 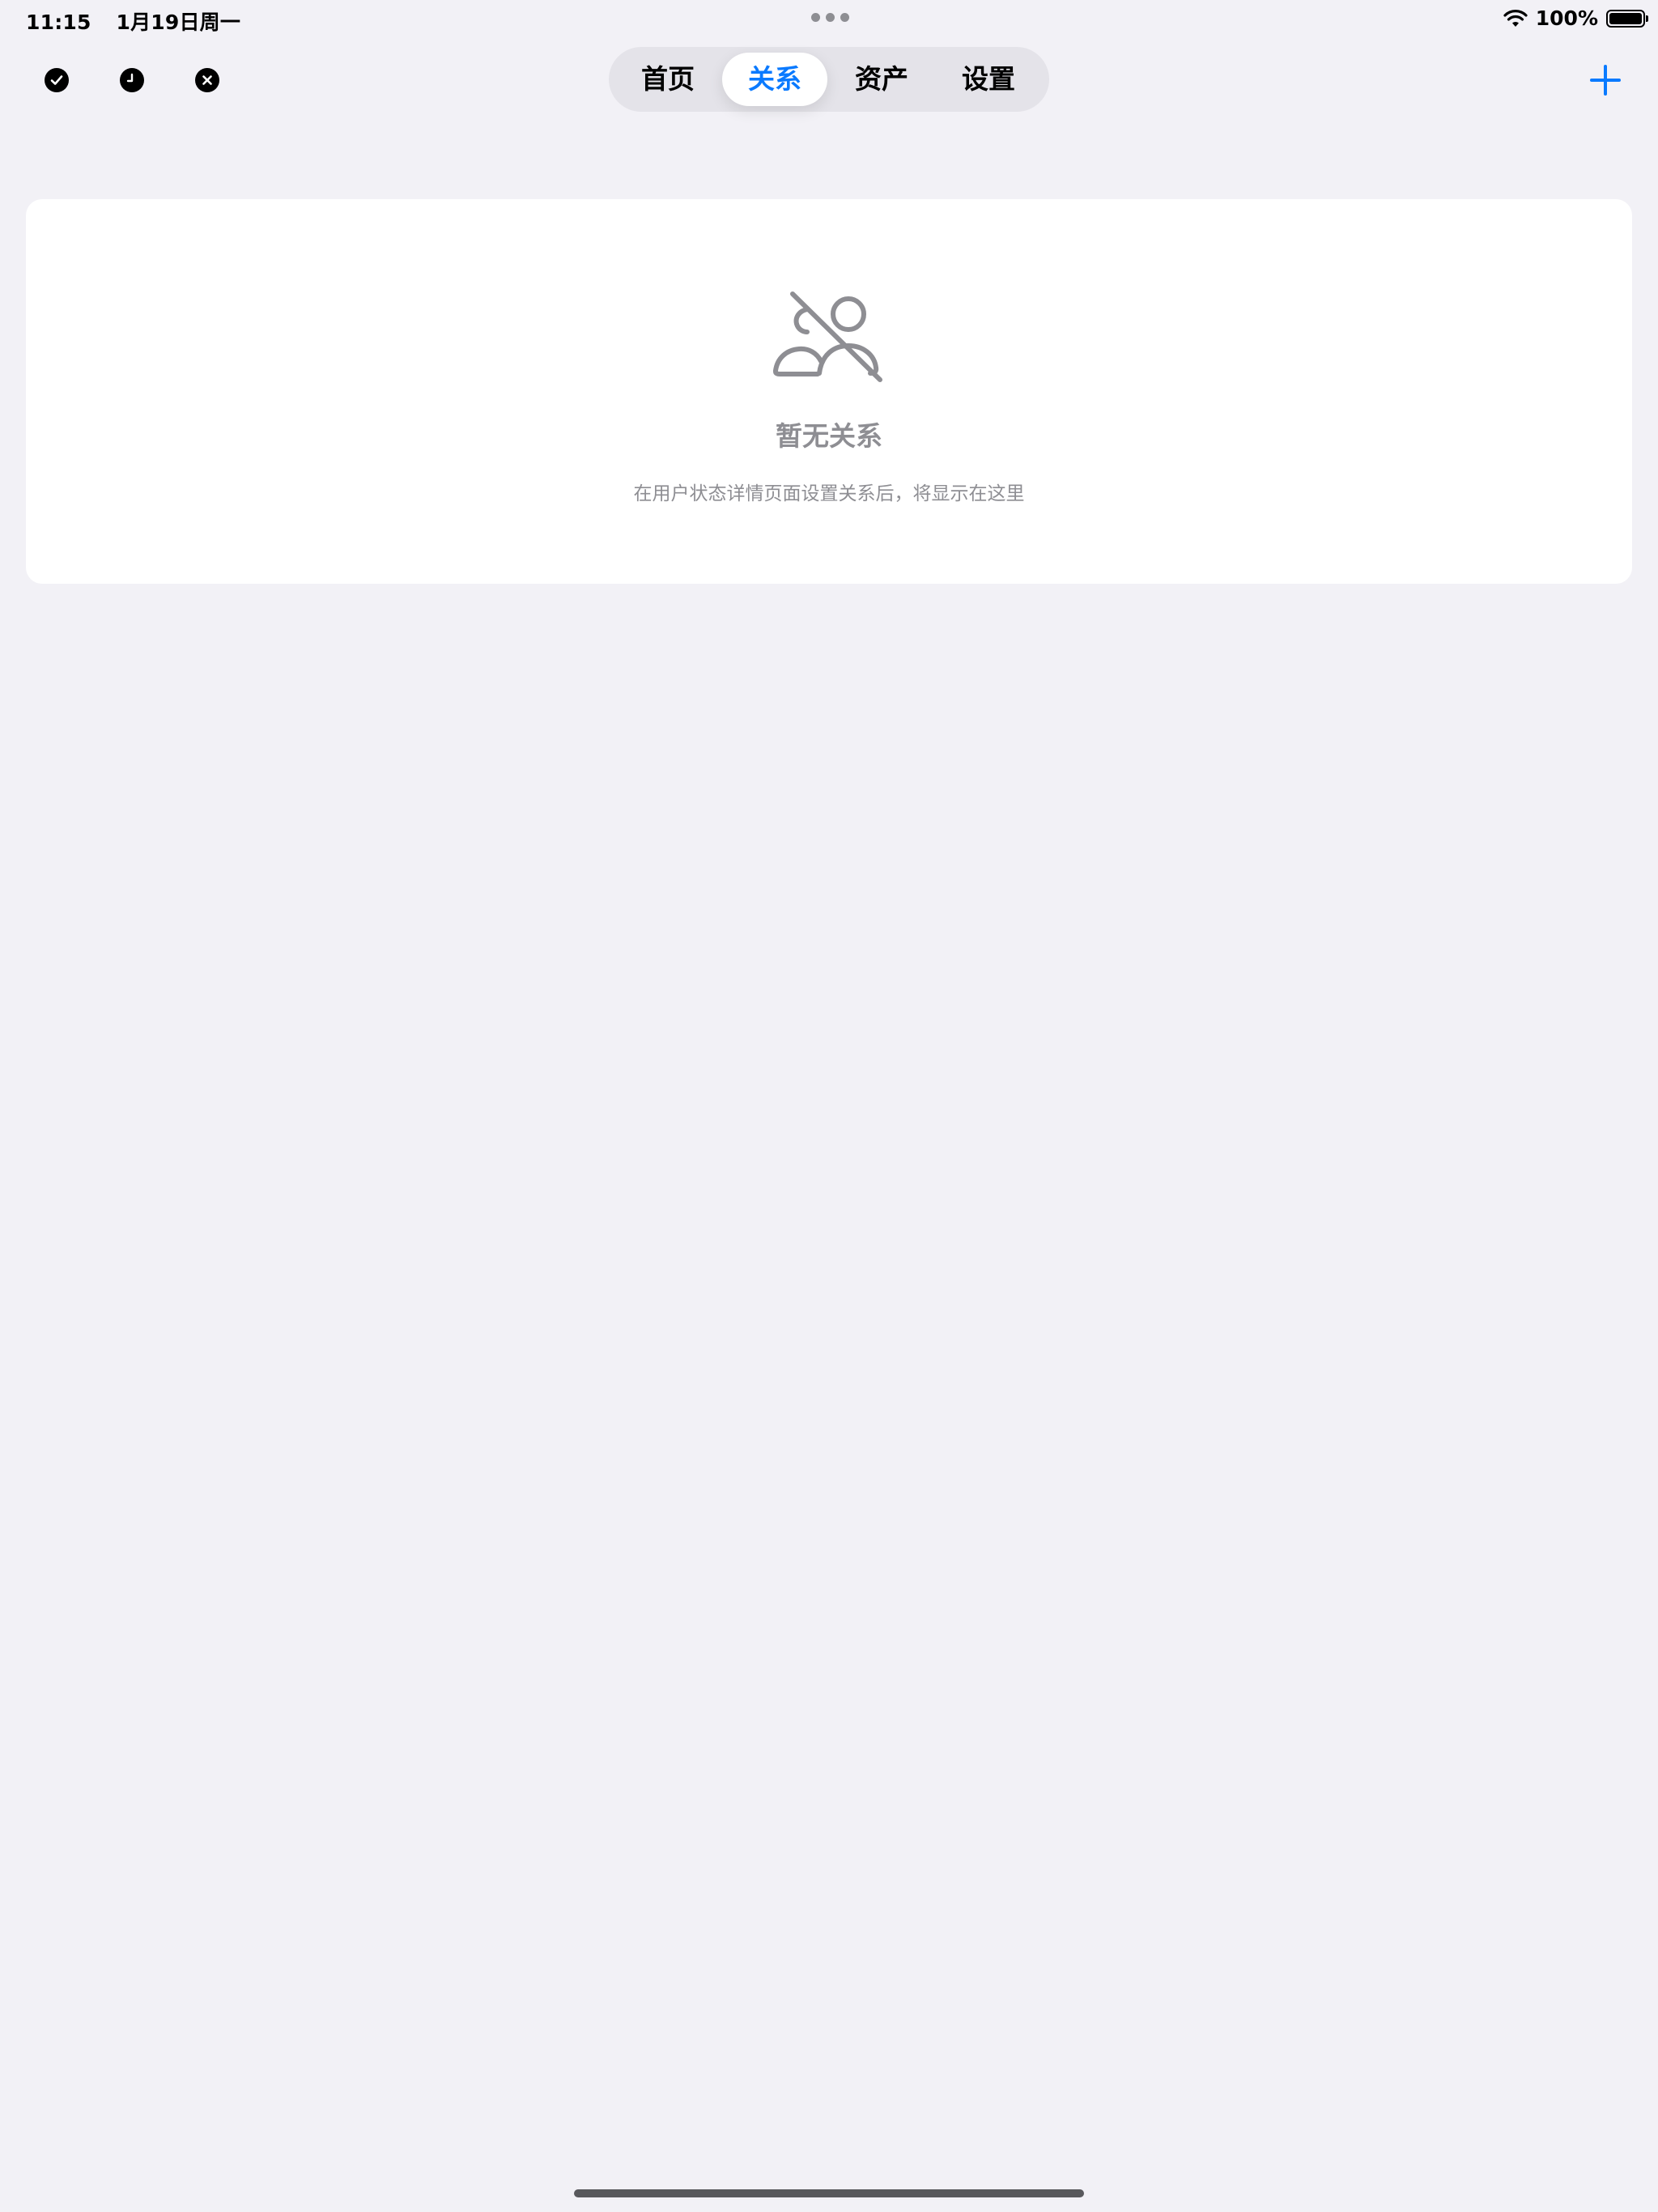 I want to click on empty-state-title: 暂无关系, so click(x=829, y=436).